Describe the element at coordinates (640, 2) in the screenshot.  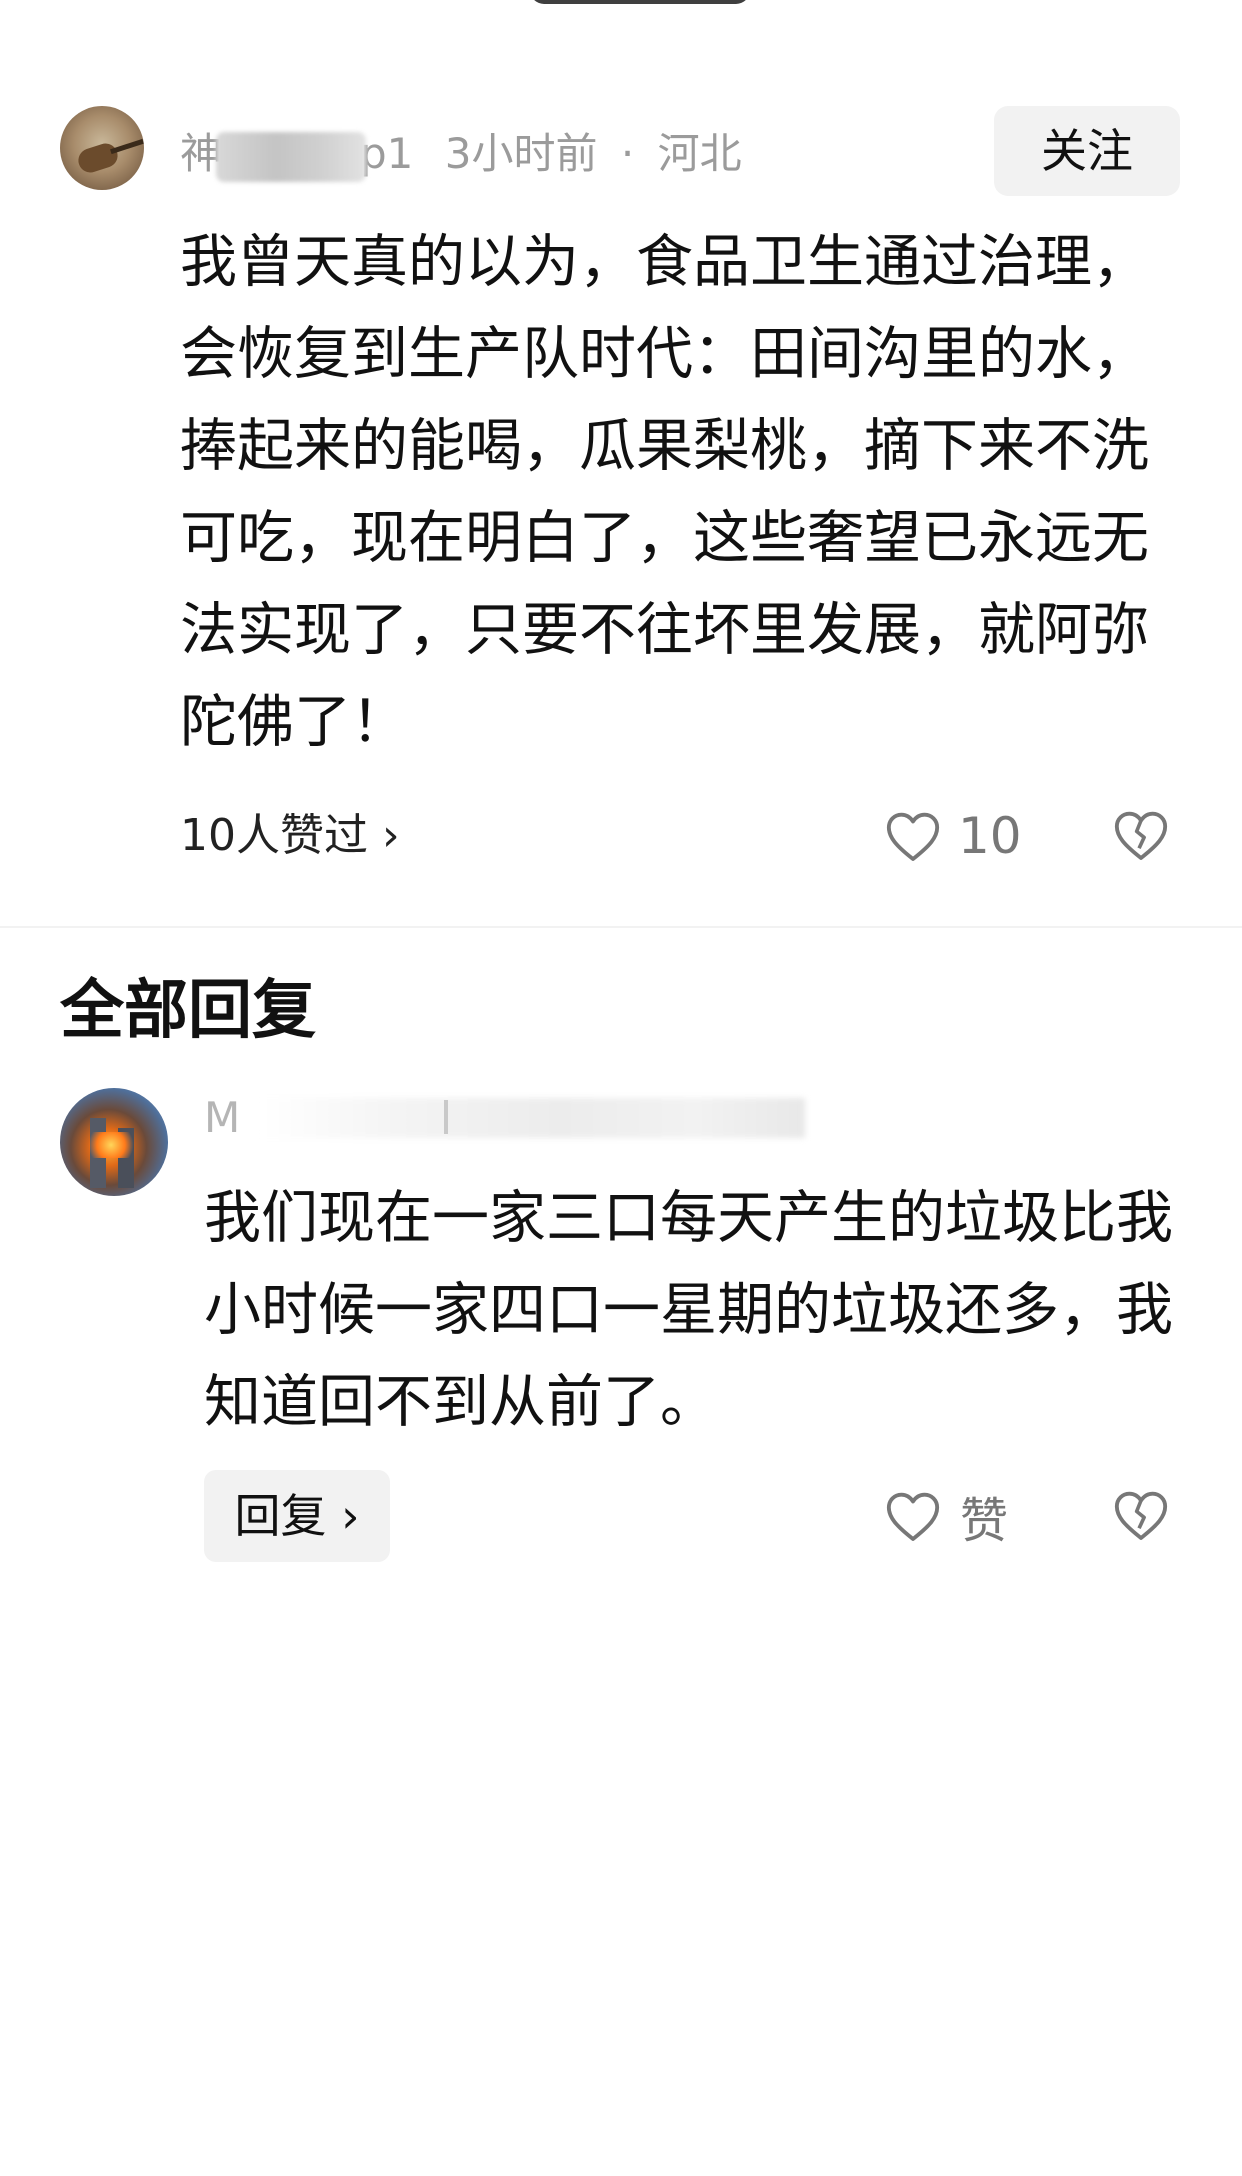
I see `top-title-remnant` at that location.